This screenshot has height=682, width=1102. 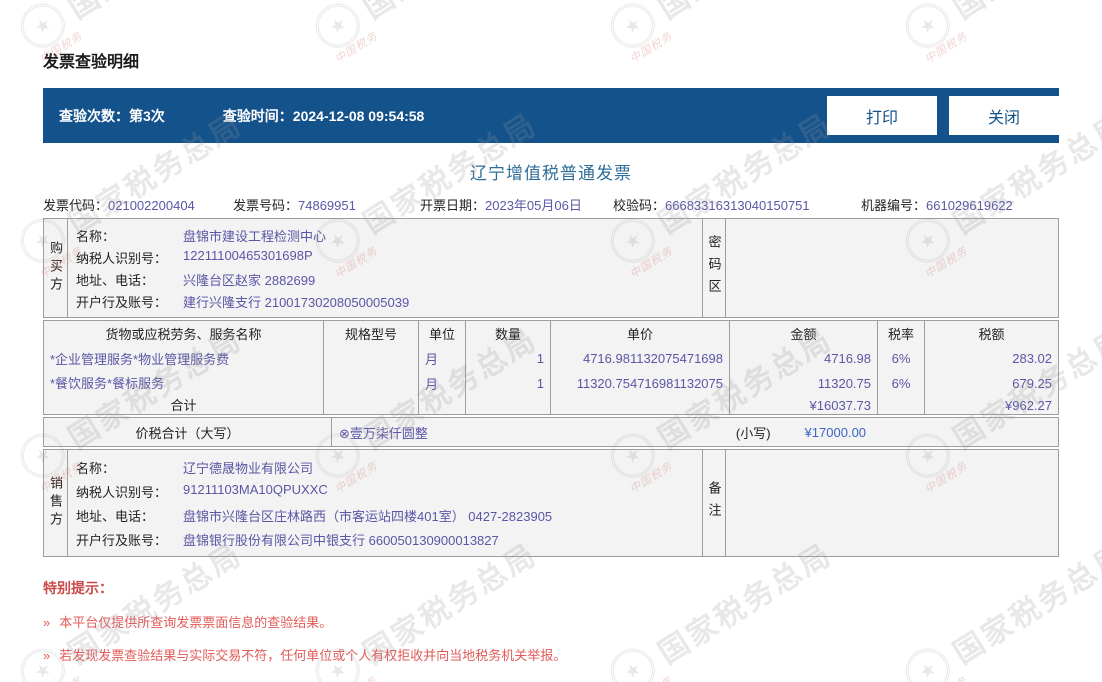 I want to click on machine-number: 机器编号：661029619622, so click(x=937, y=204).